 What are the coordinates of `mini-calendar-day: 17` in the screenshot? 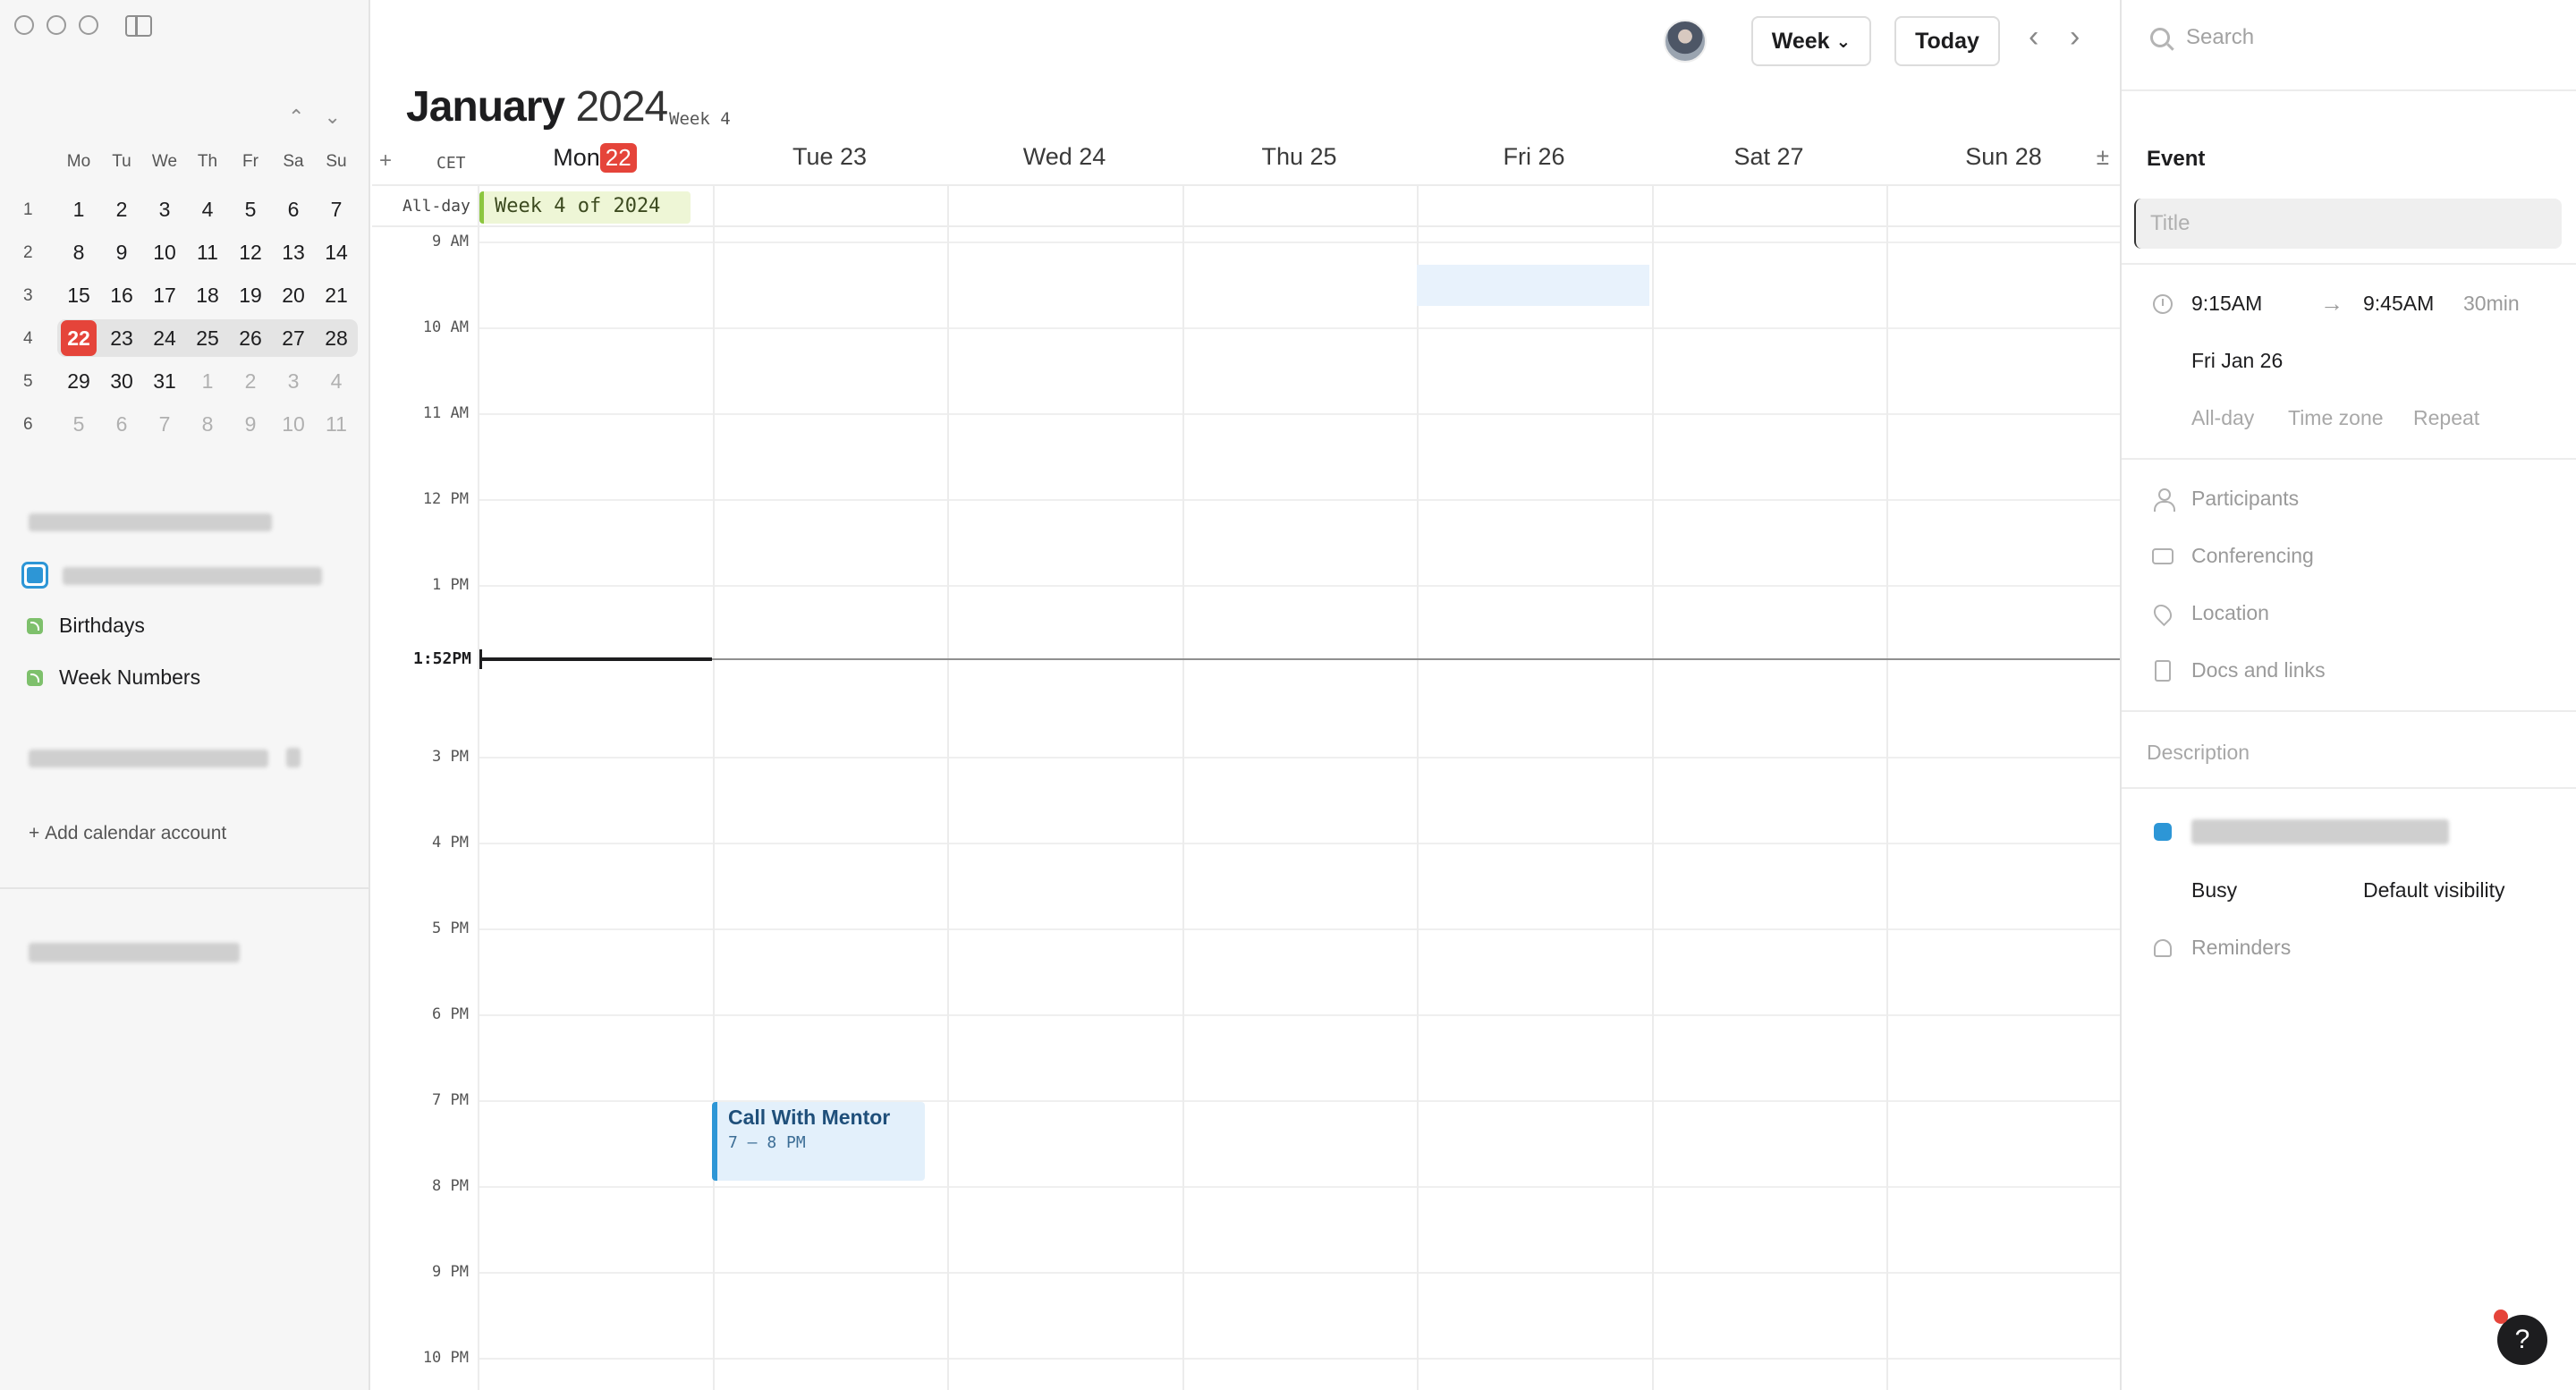 It's located at (164, 295).